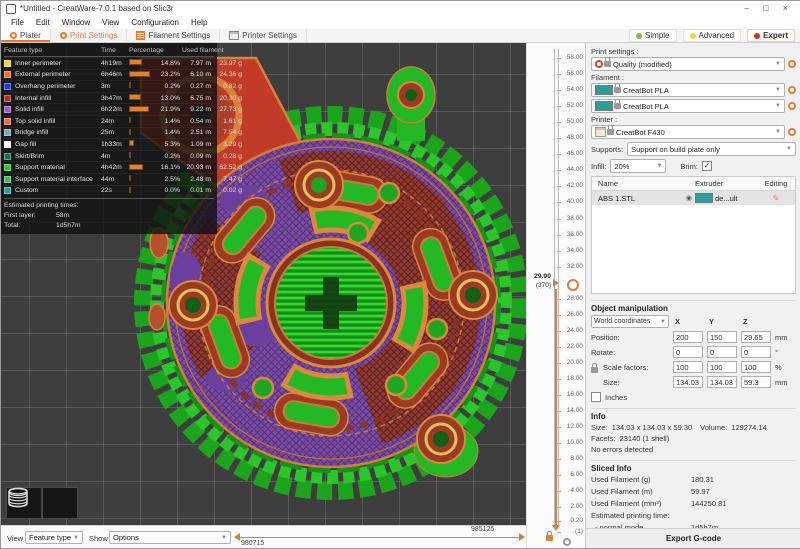 This screenshot has height=549, width=800. I want to click on position-unit: mm, so click(781, 337).